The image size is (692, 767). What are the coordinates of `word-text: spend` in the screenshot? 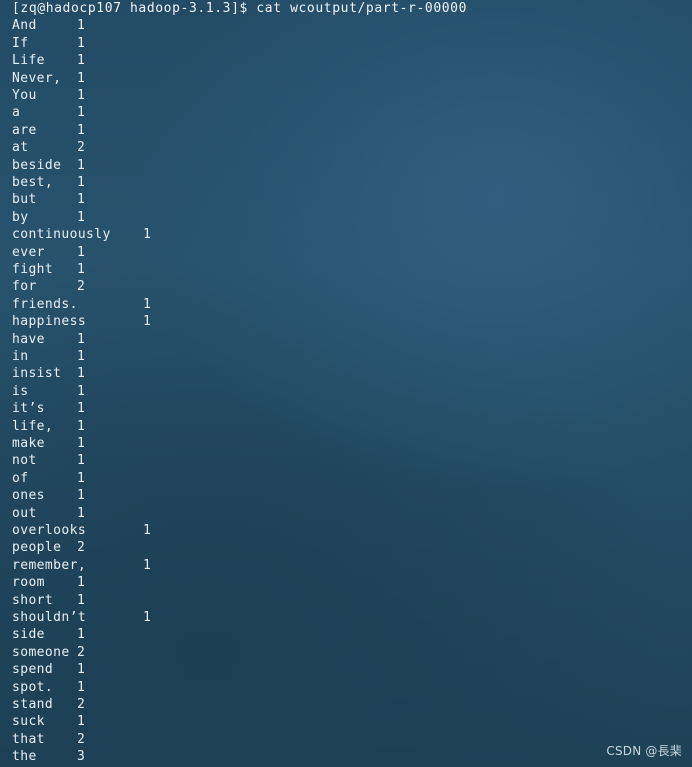 It's located at (33, 670).